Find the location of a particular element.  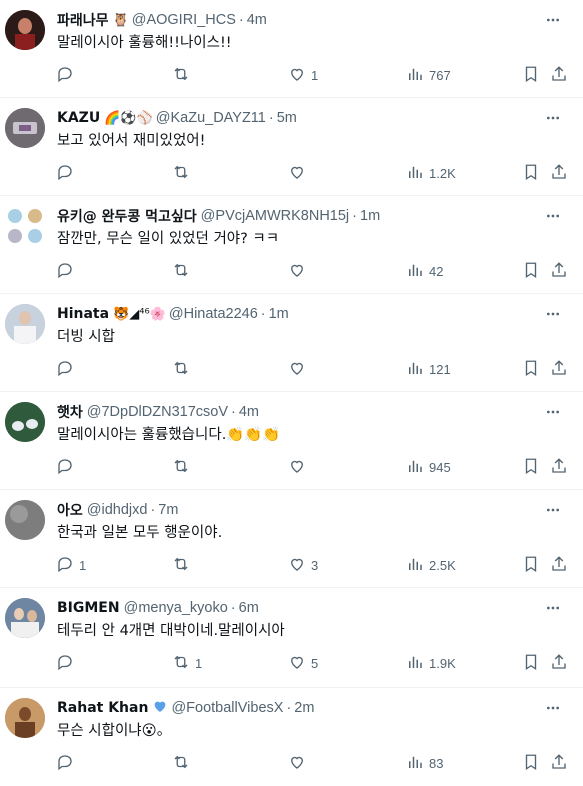

user-handle: @FootballVibesX is located at coordinates (227, 708).